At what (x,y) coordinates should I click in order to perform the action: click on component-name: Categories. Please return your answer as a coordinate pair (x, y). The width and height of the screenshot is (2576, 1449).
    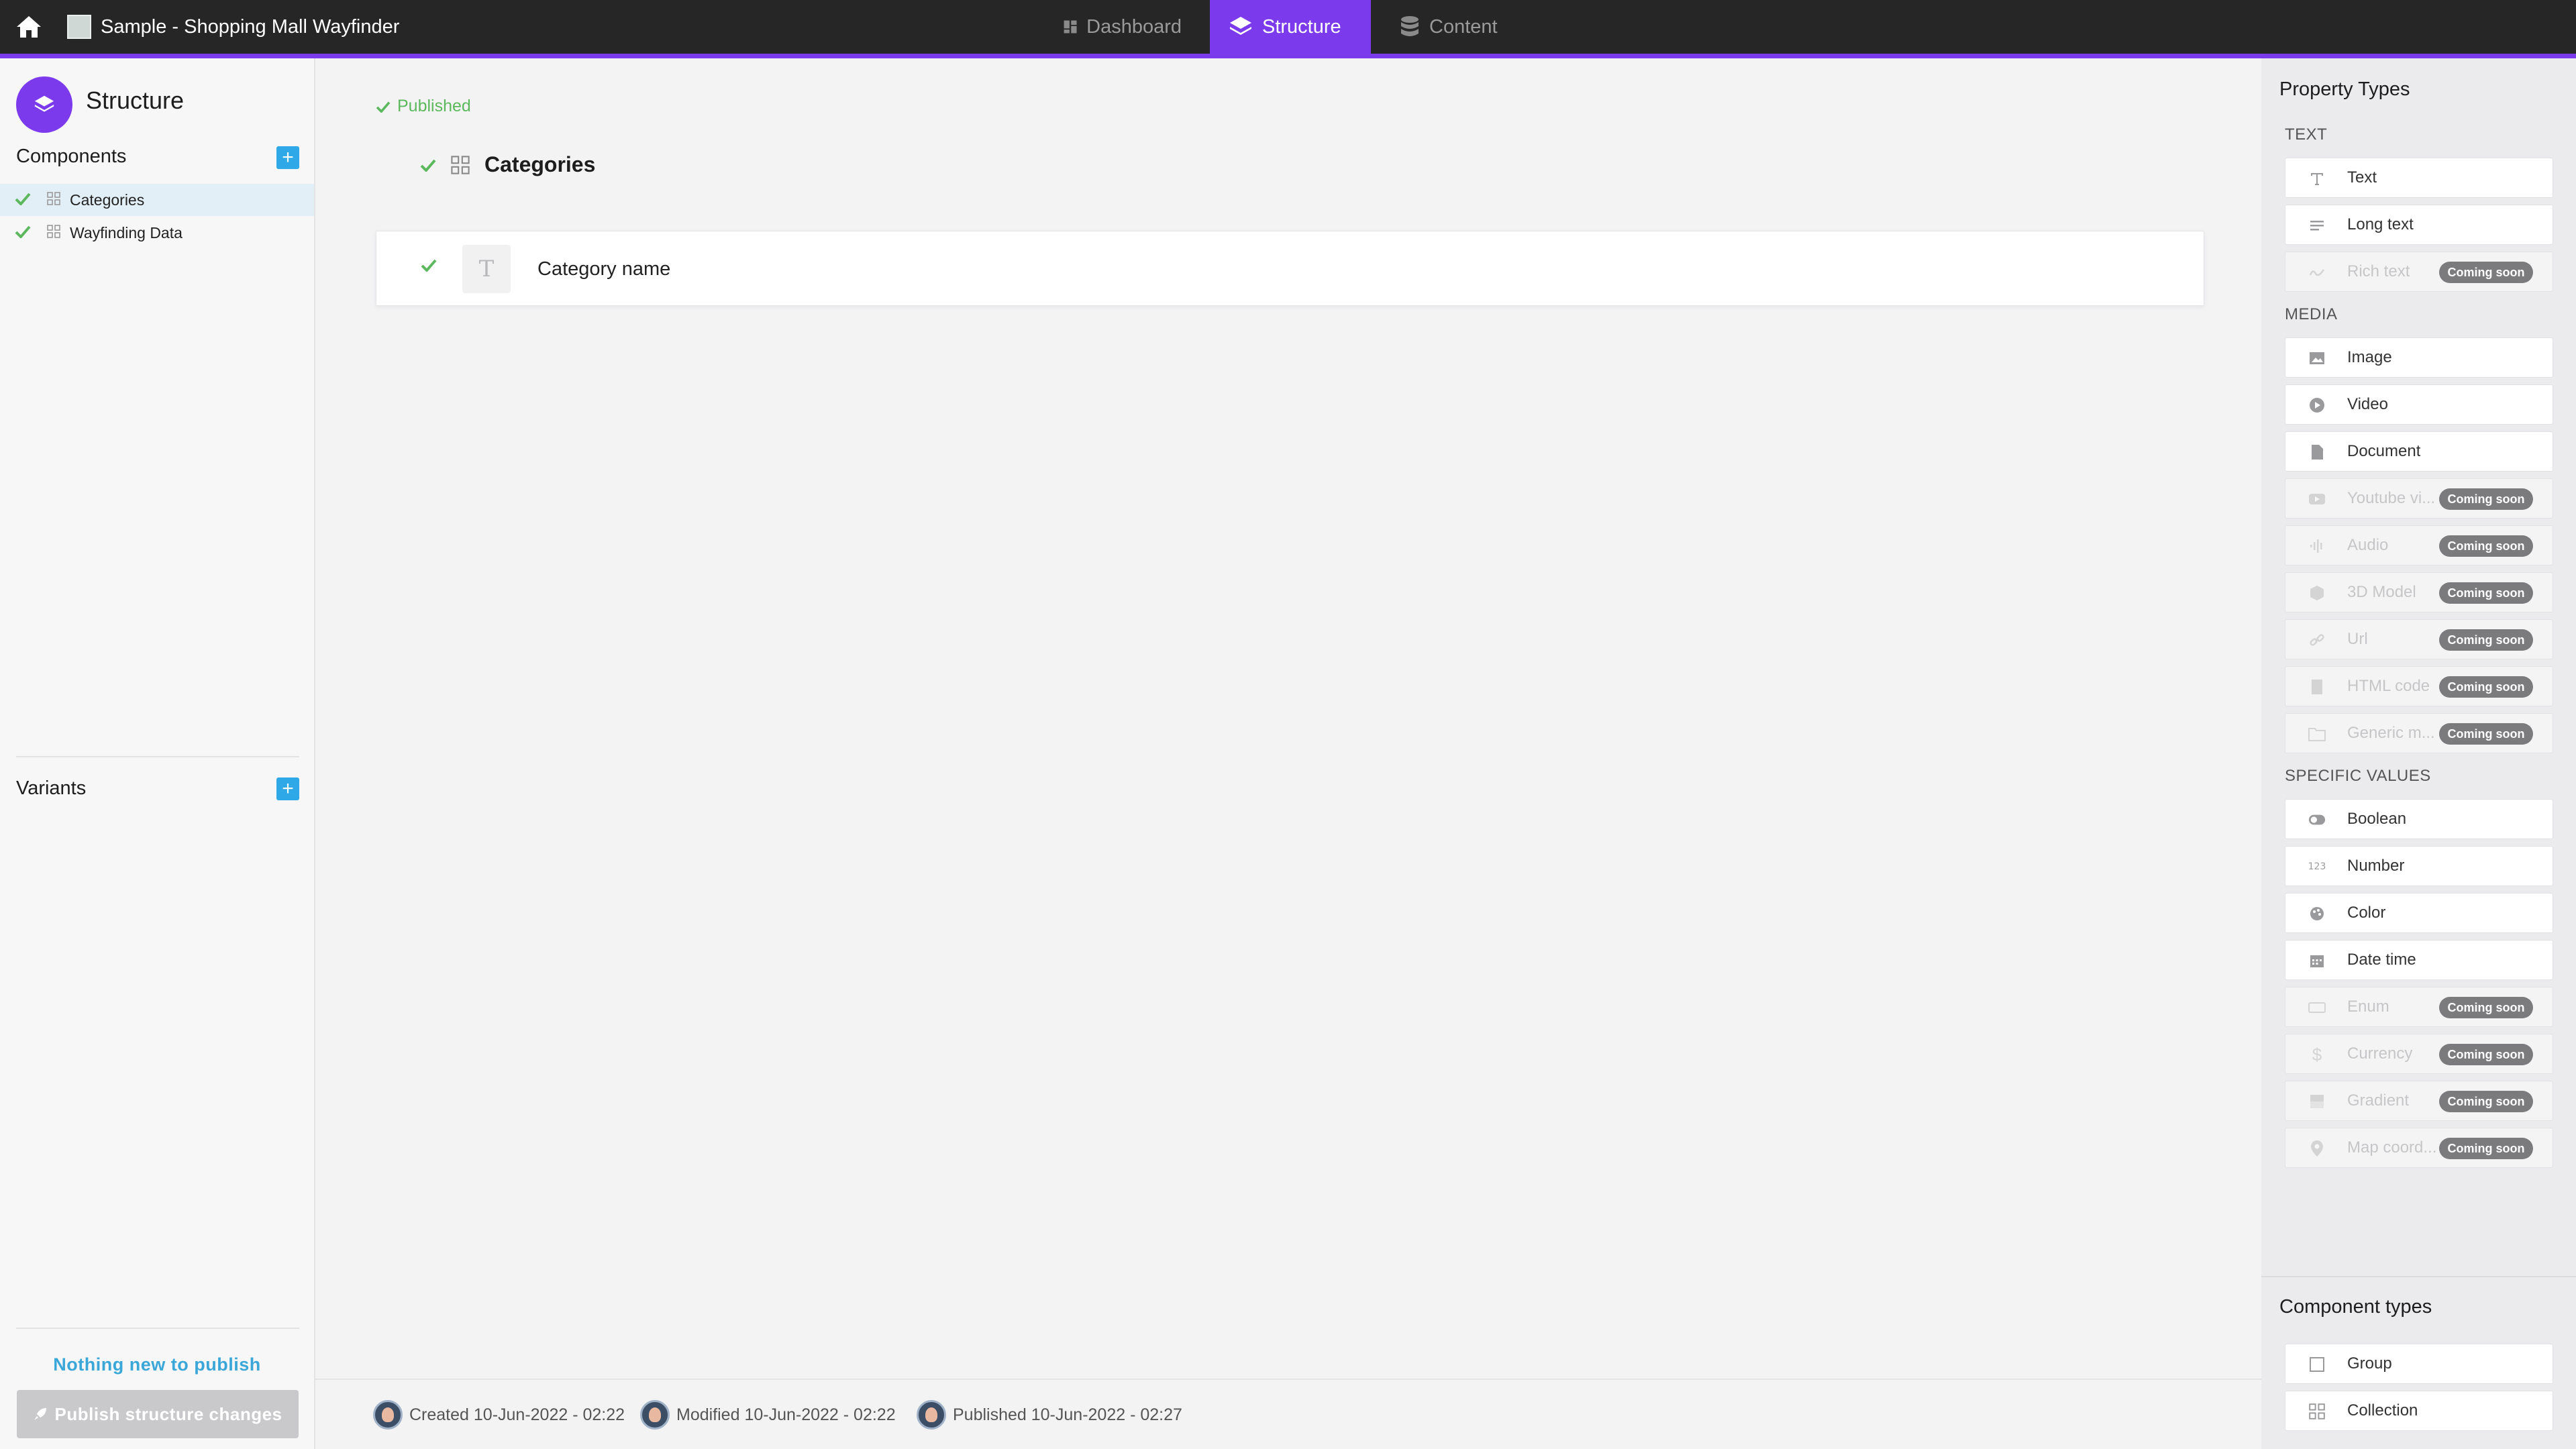
    Looking at the image, I should click on (539, 164).